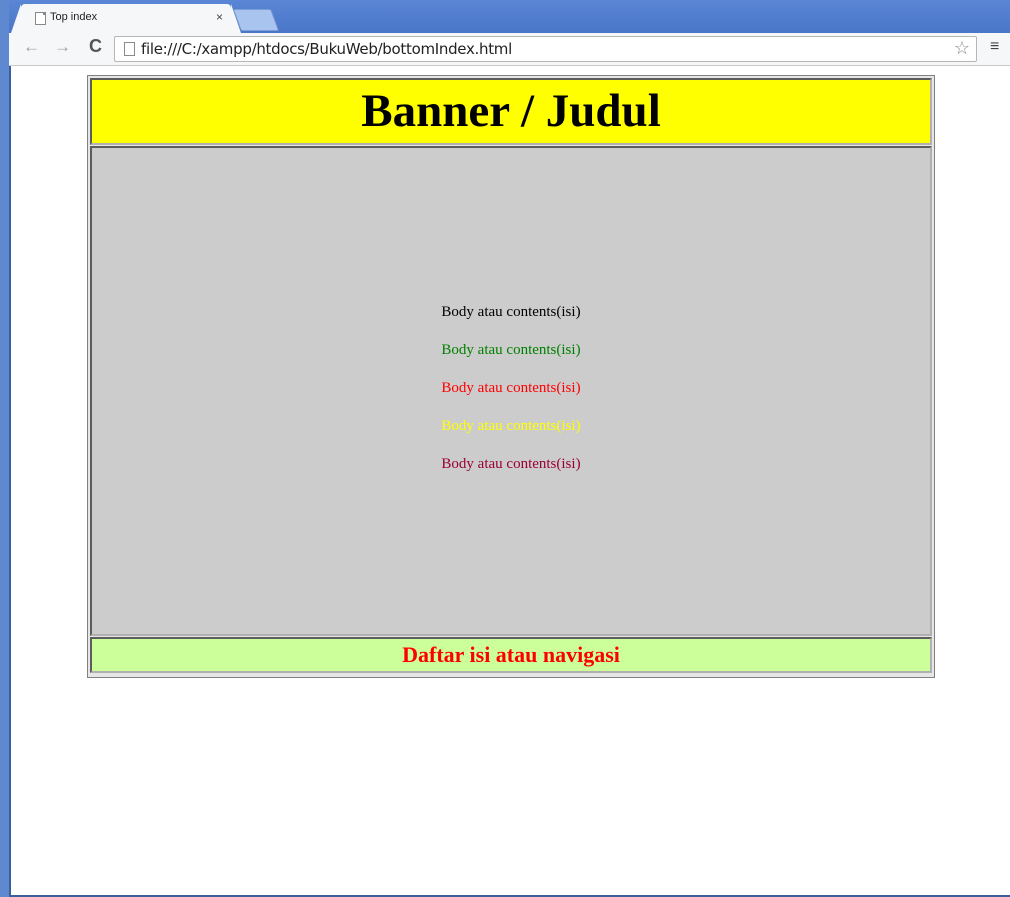 The image size is (1010, 897). I want to click on forward-icon: →, so click(62, 47).